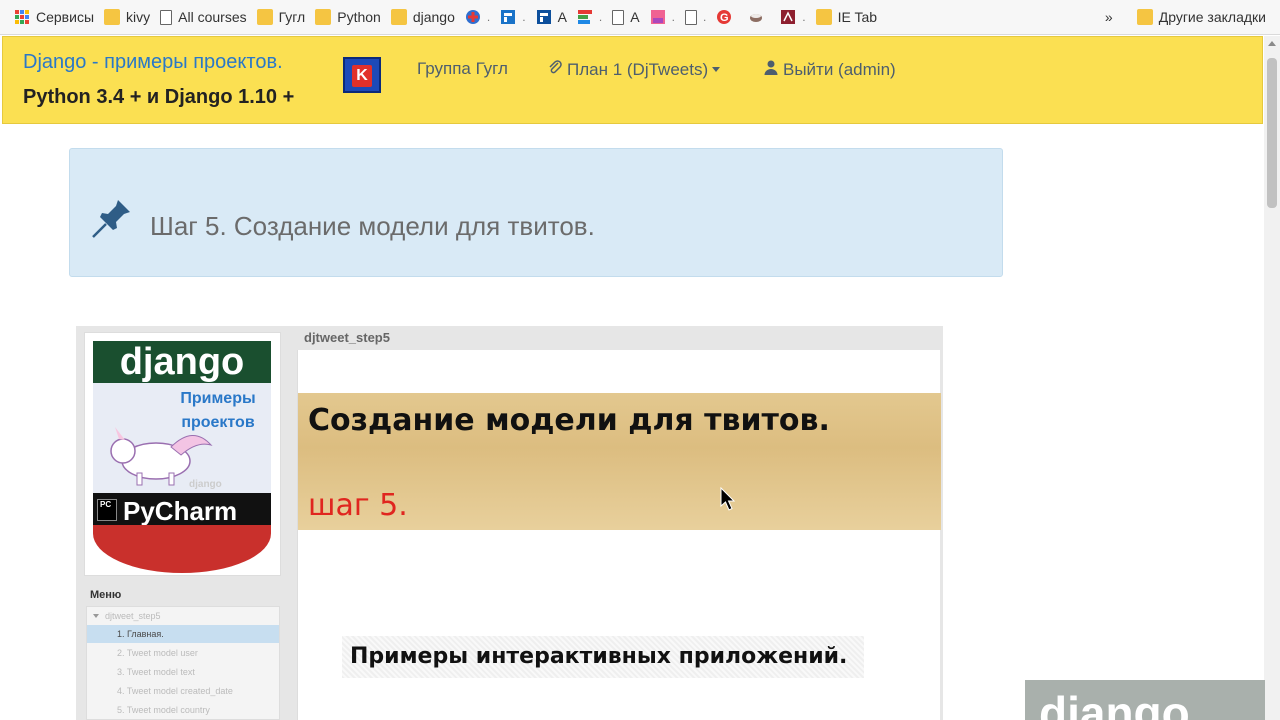 Image resolution: width=1280 pixels, height=720 pixels. I want to click on bookmark-all-courses: All courses, so click(203, 17).